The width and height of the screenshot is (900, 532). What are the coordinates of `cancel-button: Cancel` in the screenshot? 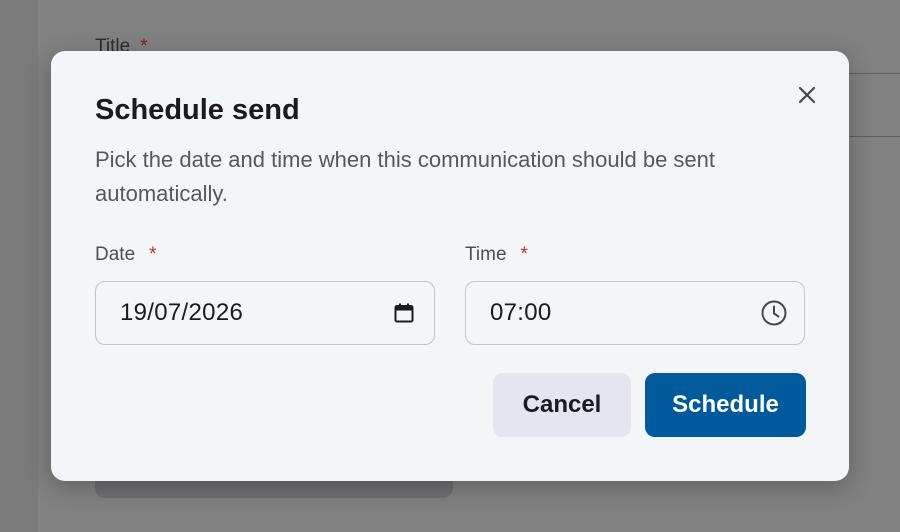 It's located at (562, 405).